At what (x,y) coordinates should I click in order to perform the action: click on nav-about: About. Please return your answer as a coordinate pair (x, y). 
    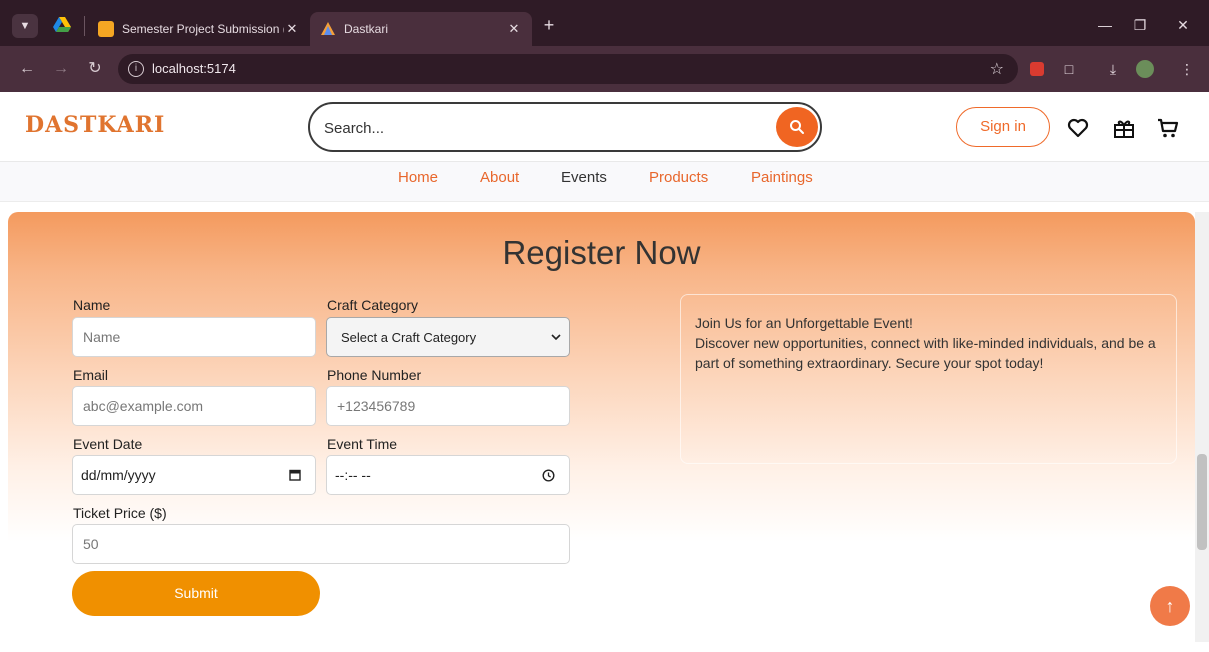
    Looking at the image, I should click on (499, 177).